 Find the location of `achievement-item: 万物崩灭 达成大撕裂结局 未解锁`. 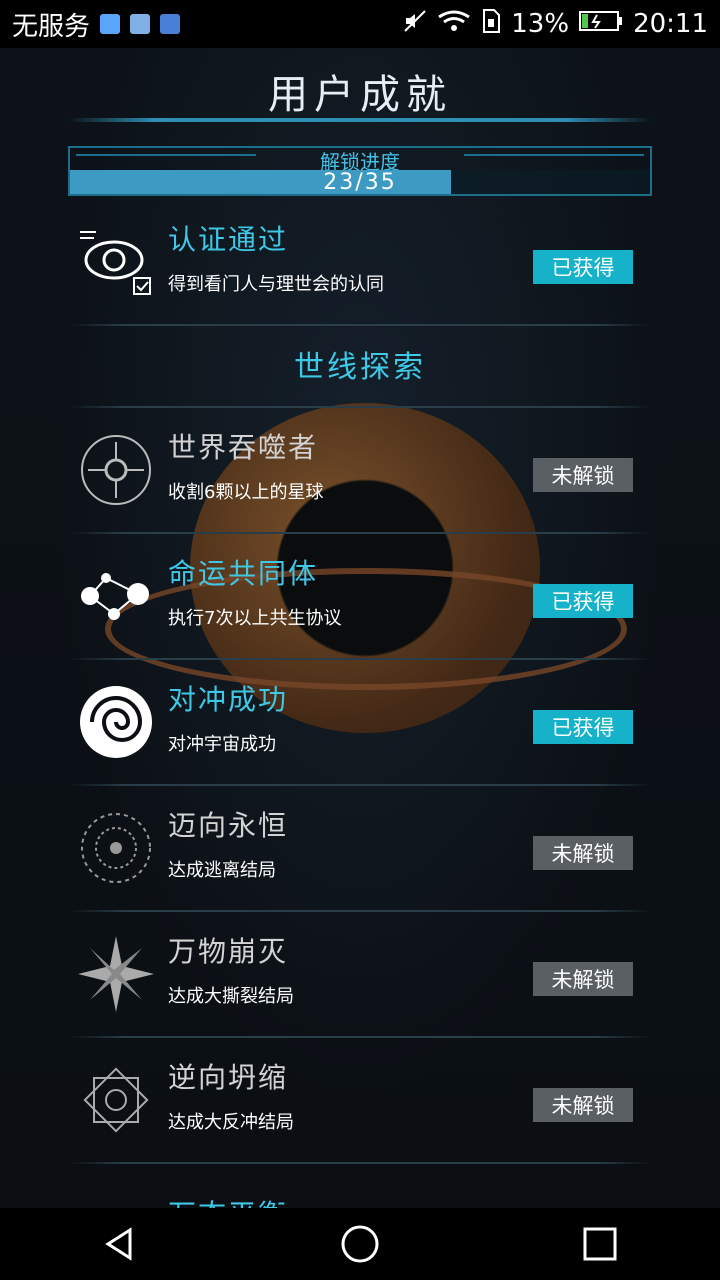

achievement-item: 万物崩灭 达成大撕裂结局 未解锁 is located at coordinates (360, 975).